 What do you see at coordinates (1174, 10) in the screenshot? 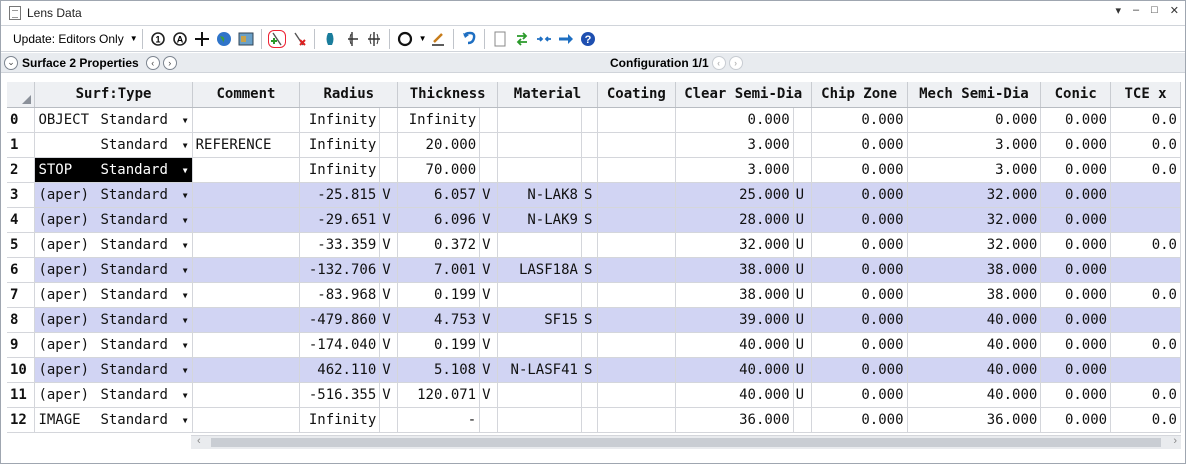
I see `close-icon: ✕` at bounding box center [1174, 10].